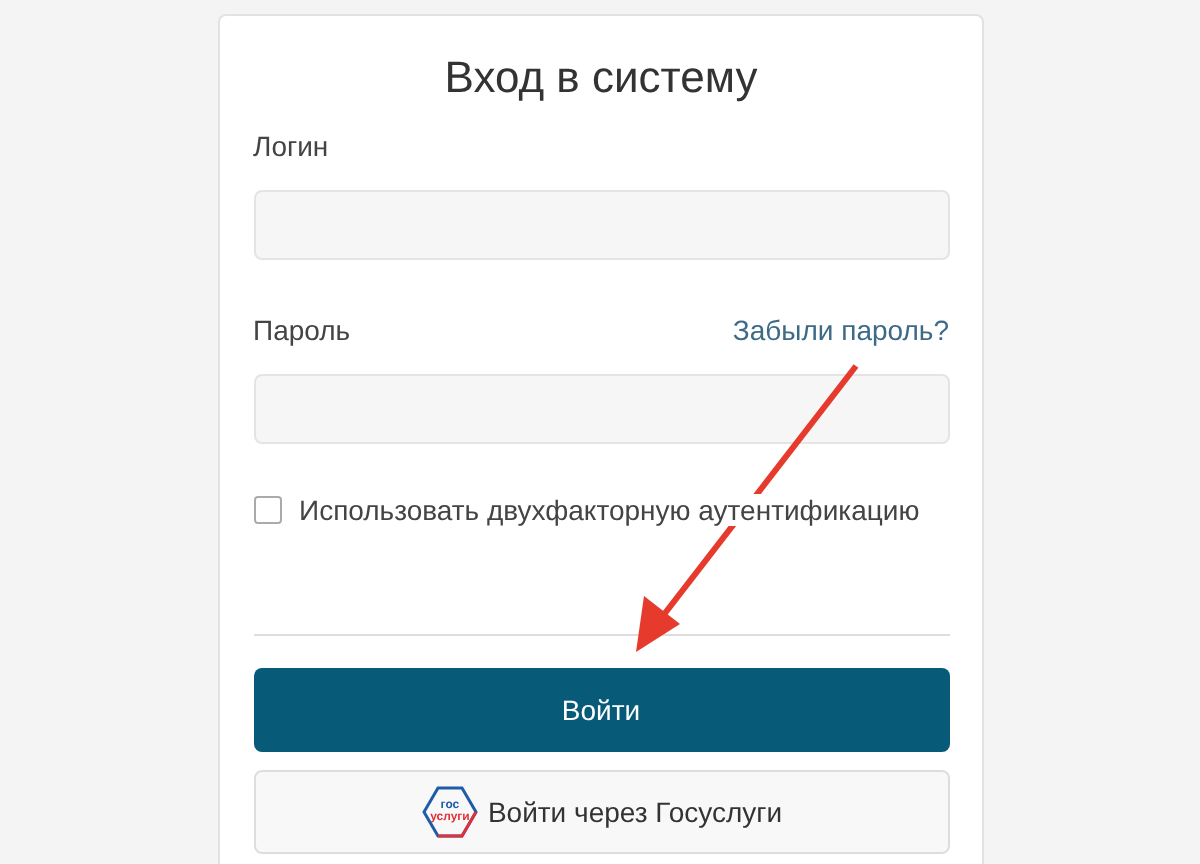  What do you see at coordinates (302, 330) in the screenshot?
I see `password-label: Пароль` at bounding box center [302, 330].